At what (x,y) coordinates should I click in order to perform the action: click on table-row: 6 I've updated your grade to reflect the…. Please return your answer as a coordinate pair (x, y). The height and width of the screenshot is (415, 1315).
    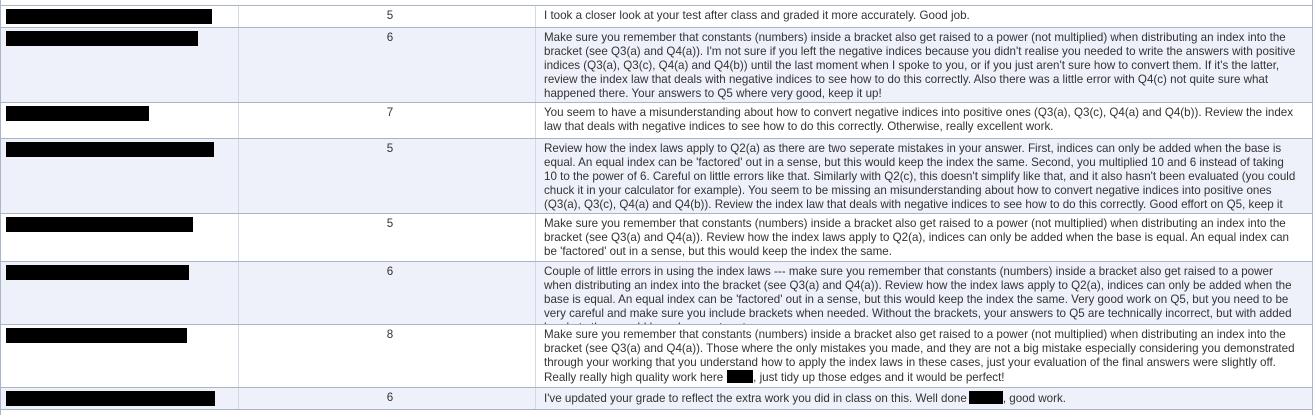
    Looking at the image, I should click on (656, 398).